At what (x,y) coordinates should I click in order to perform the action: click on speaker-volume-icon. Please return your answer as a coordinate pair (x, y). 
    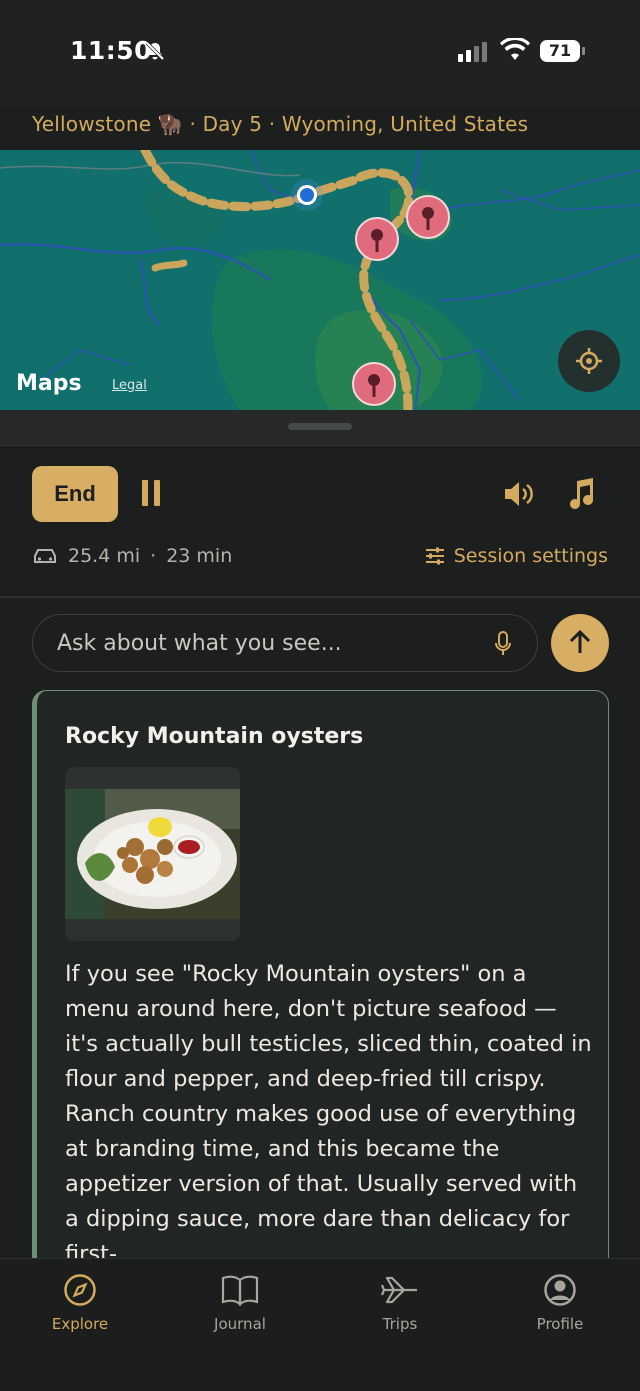
    Looking at the image, I should click on (520, 494).